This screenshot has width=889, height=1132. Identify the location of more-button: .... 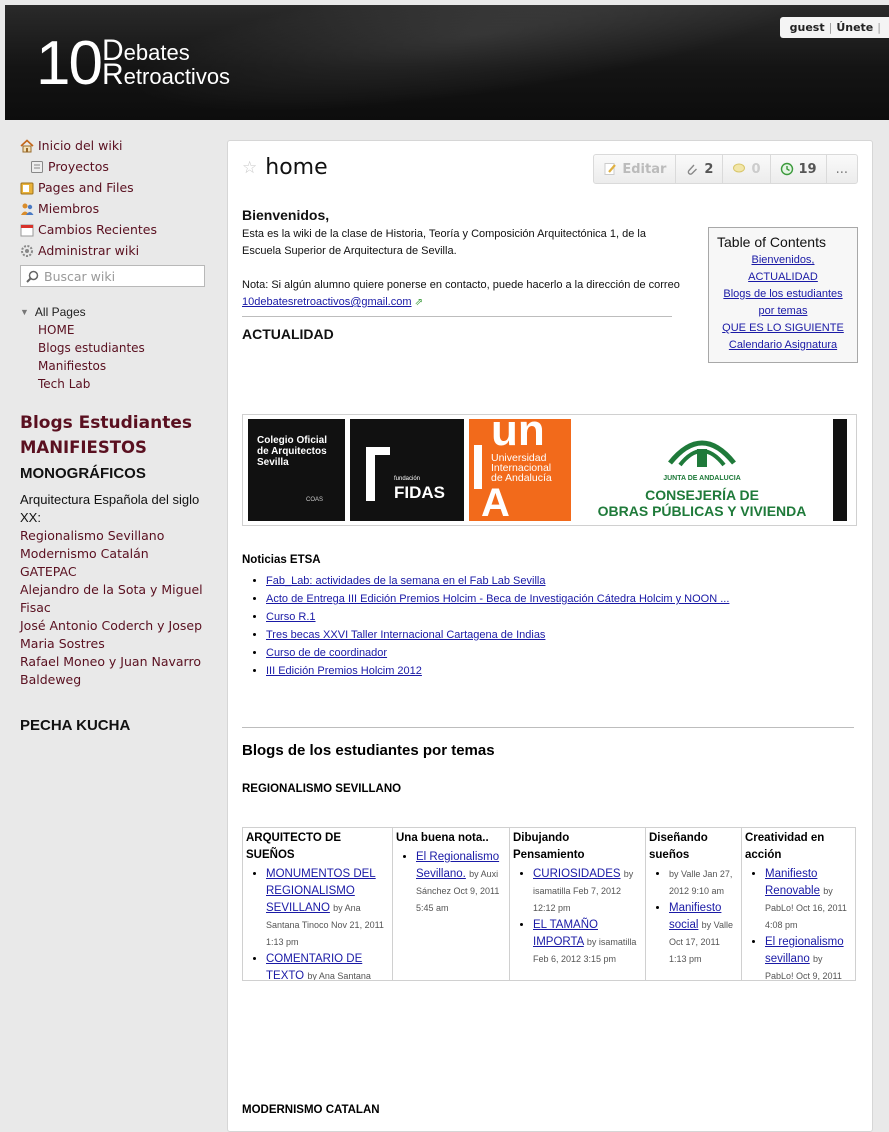
(842, 169).